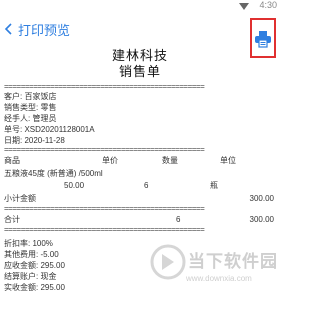  What do you see at coordinates (44, 30) in the screenshot?
I see `back-label: 打印预览` at bounding box center [44, 30].